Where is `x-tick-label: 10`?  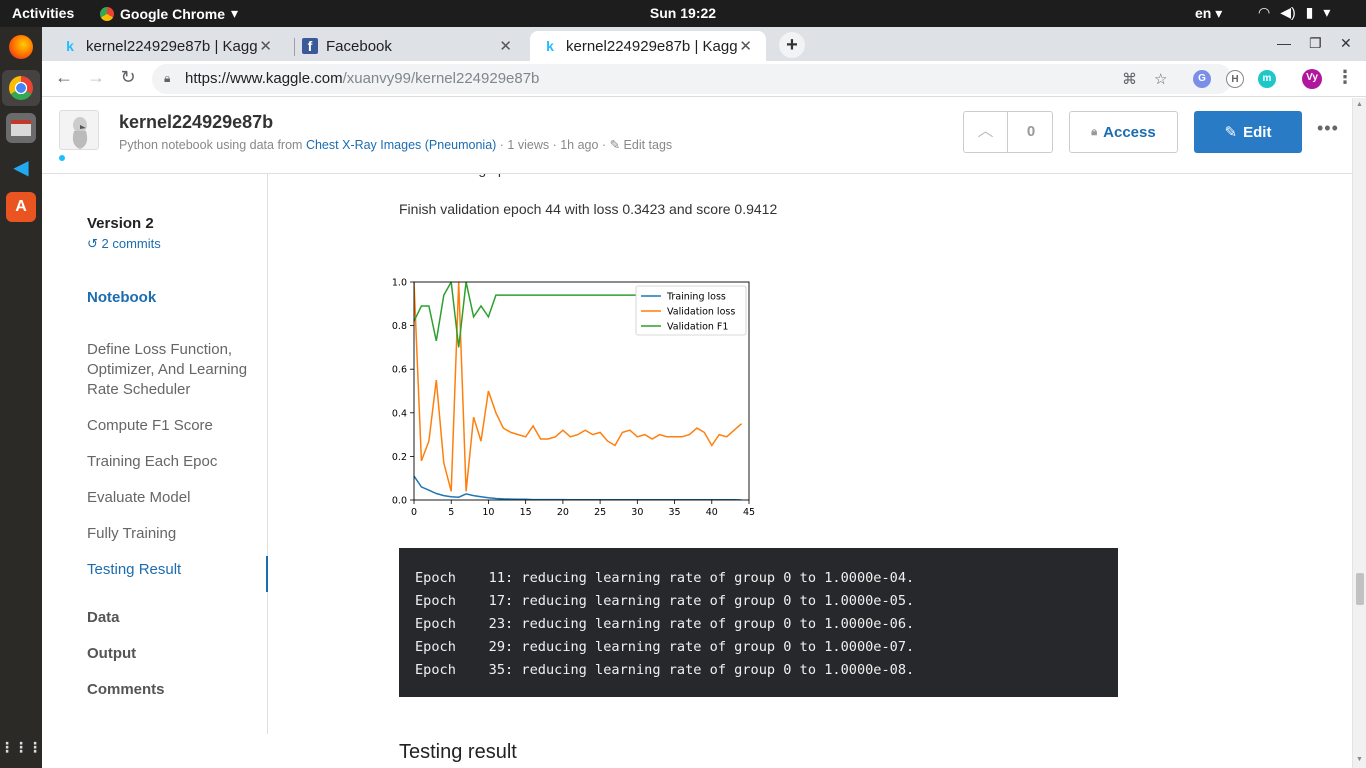
x-tick-label: 10 is located at coordinates (488, 512).